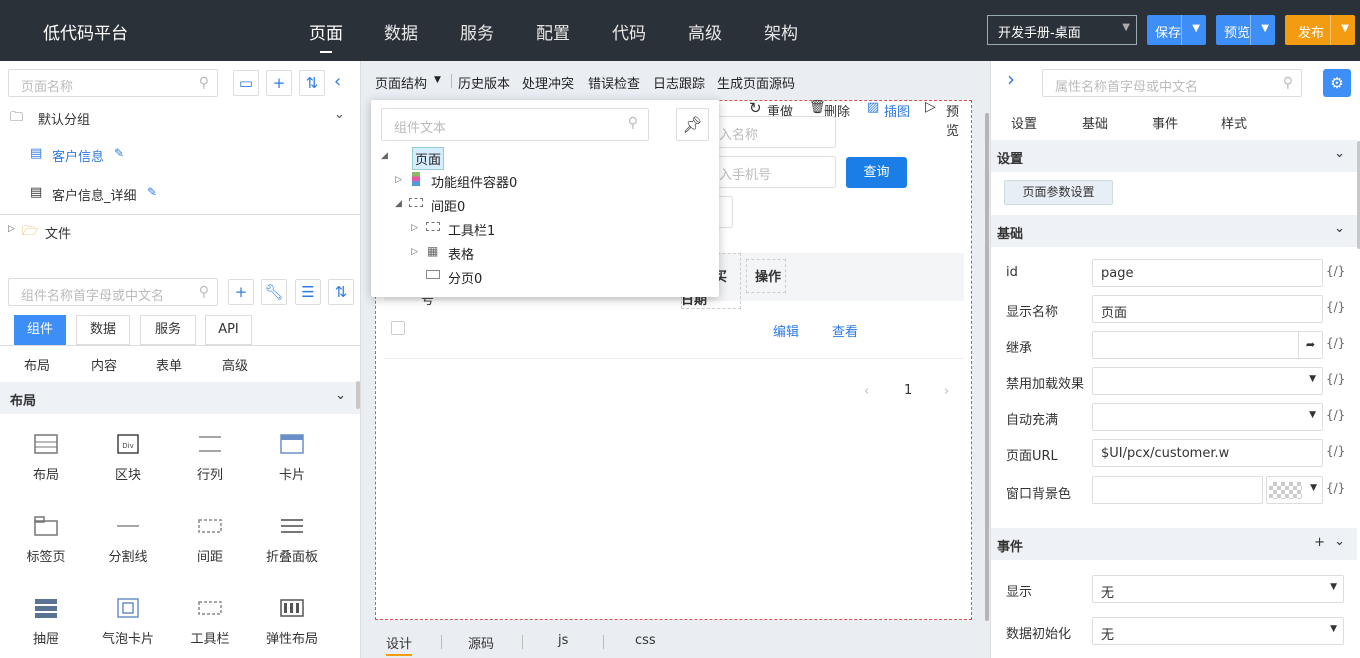 The height and width of the screenshot is (658, 1360). What do you see at coordinates (548, 82) in the screenshot?
I see `resolve-conflict-button: 处理冲突` at bounding box center [548, 82].